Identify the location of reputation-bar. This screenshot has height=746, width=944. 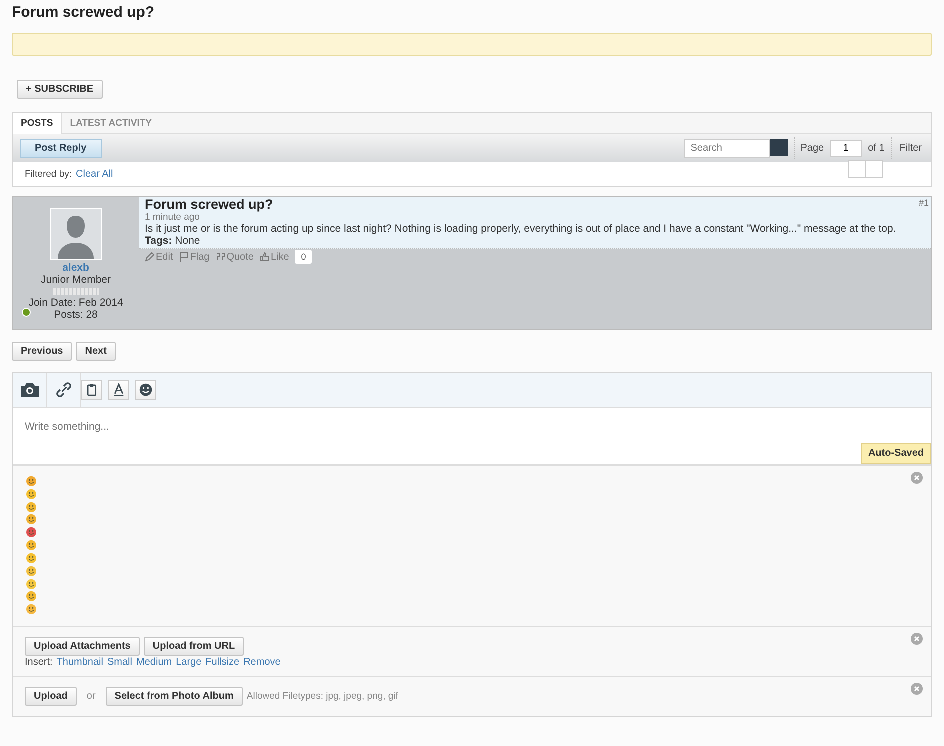
(76, 291).